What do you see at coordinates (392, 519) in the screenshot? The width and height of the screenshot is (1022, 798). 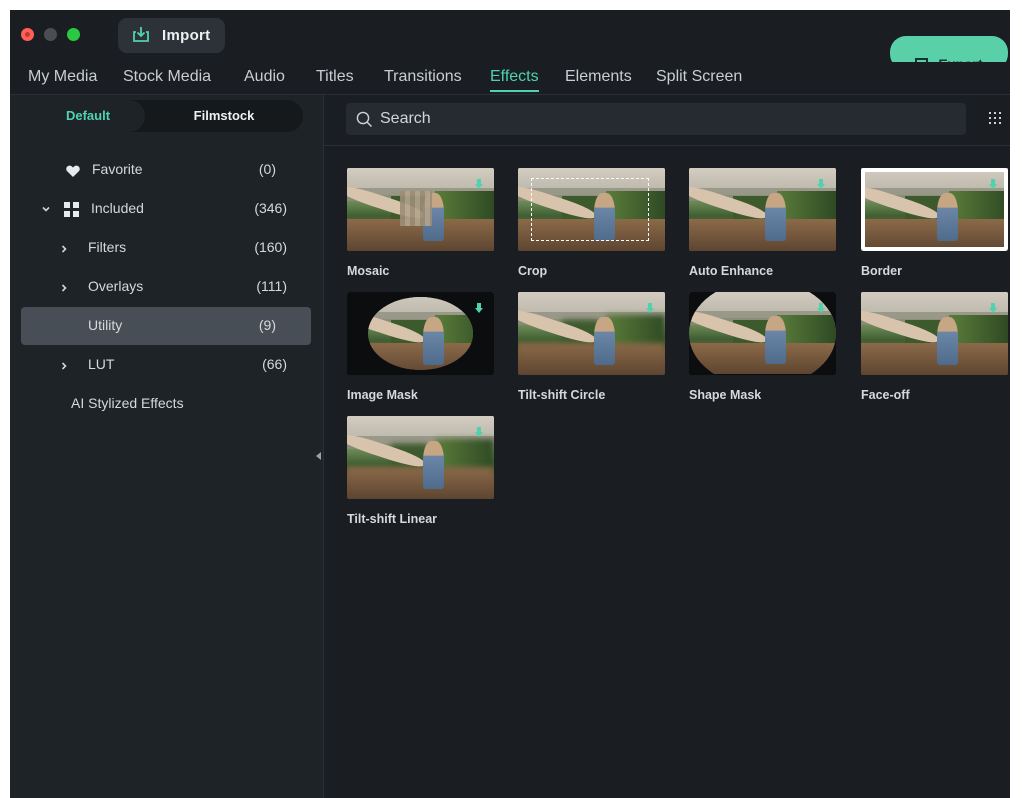 I see `effect-name: Tilt-shift Linear` at bounding box center [392, 519].